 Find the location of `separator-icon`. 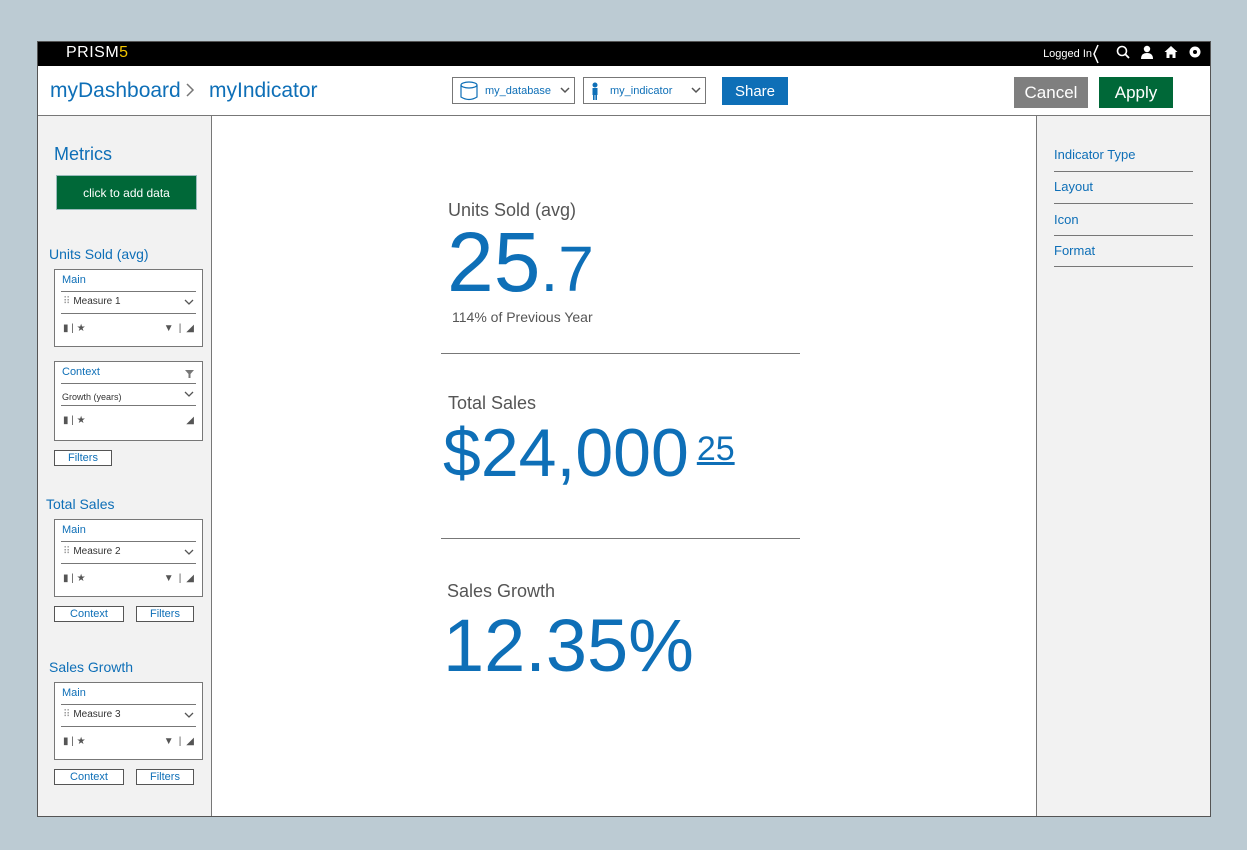

separator-icon is located at coordinates (1096, 54).